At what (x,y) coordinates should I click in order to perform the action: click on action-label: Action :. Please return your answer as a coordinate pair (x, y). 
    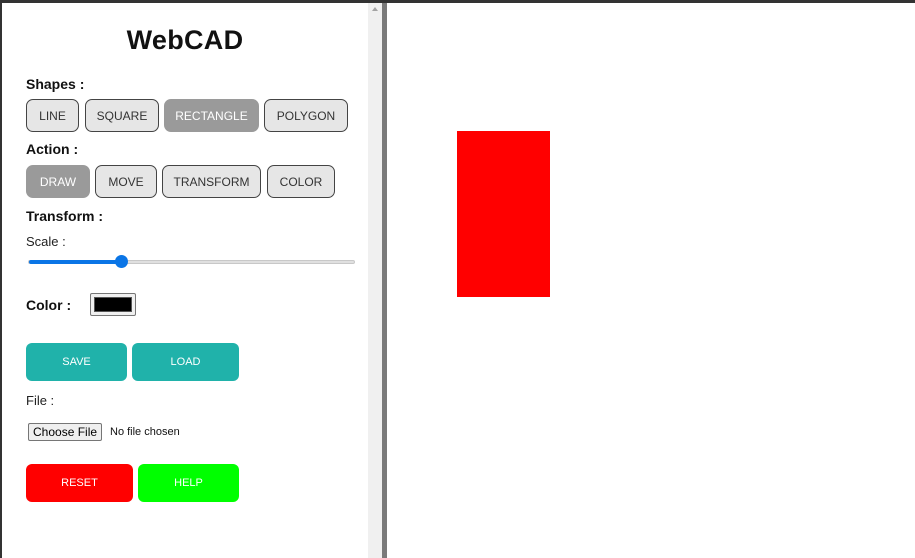
    Looking at the image, I should click on (52, 149).